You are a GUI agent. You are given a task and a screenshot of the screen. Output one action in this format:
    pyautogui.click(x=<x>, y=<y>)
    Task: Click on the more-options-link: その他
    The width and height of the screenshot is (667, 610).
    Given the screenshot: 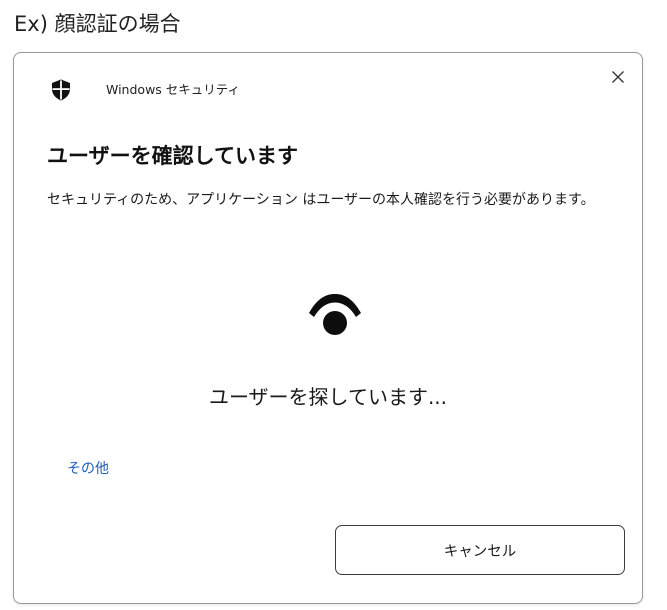 What is the action you would take?
    pyautogui.click(x=88, y=469)
    